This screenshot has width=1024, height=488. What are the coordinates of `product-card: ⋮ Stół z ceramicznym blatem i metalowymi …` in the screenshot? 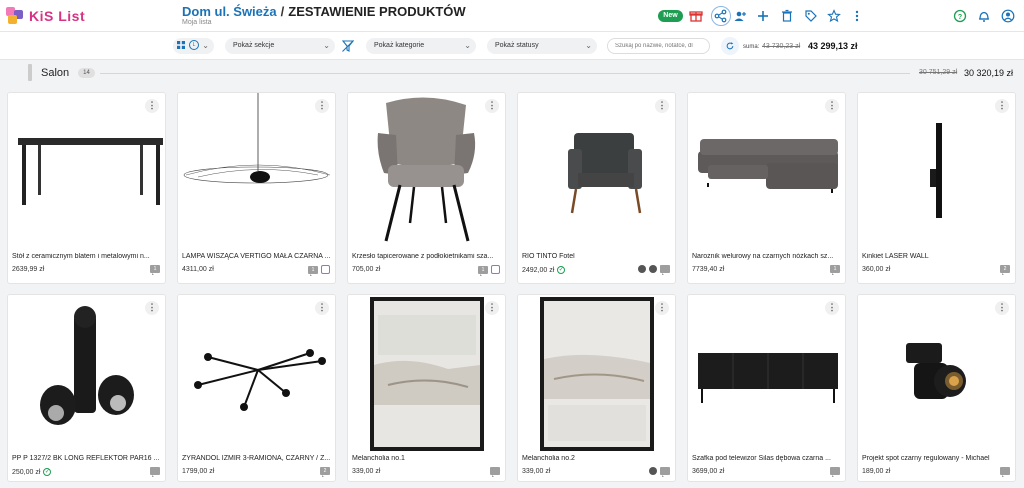 It's located at (86, 188).